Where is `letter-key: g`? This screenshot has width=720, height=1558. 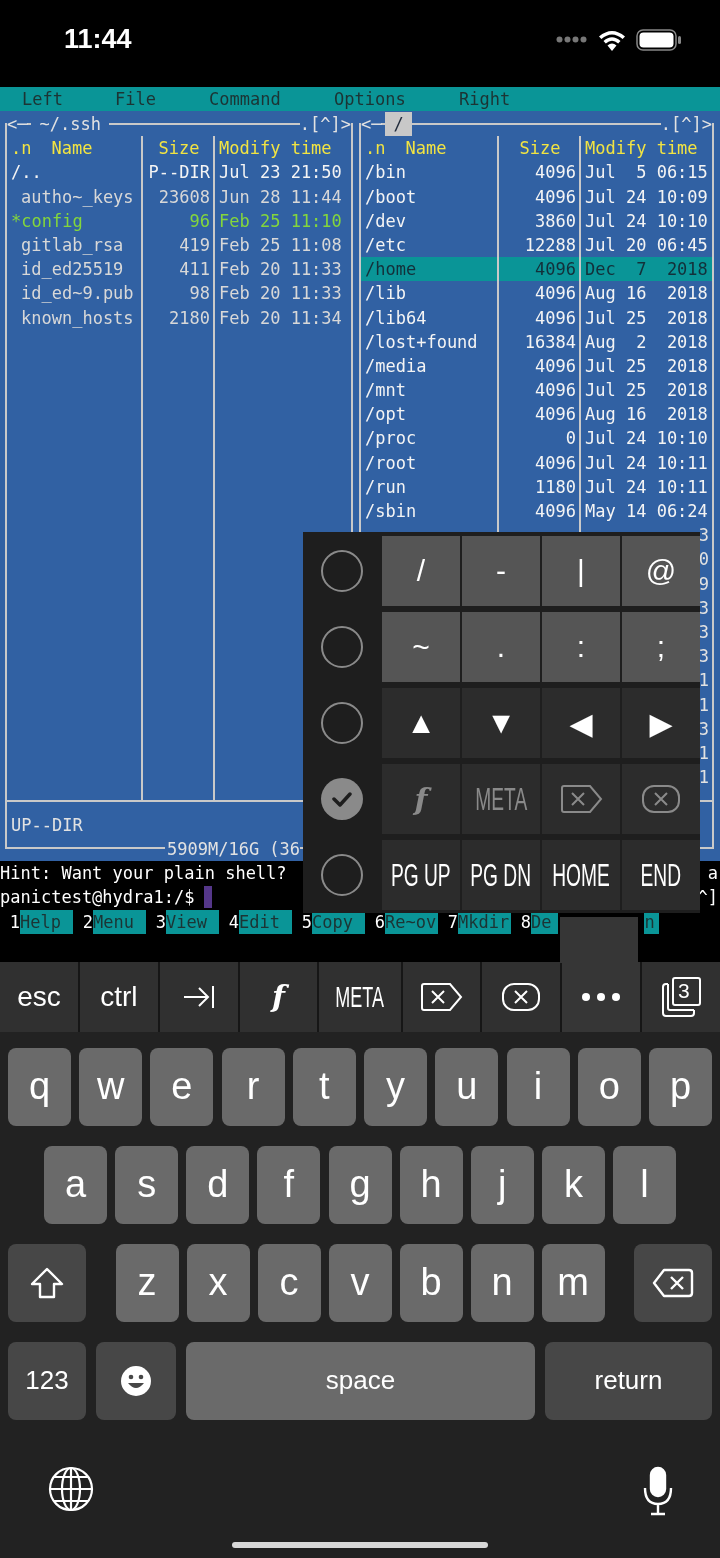
letter-key: g is located at coordinates (360, 1184).